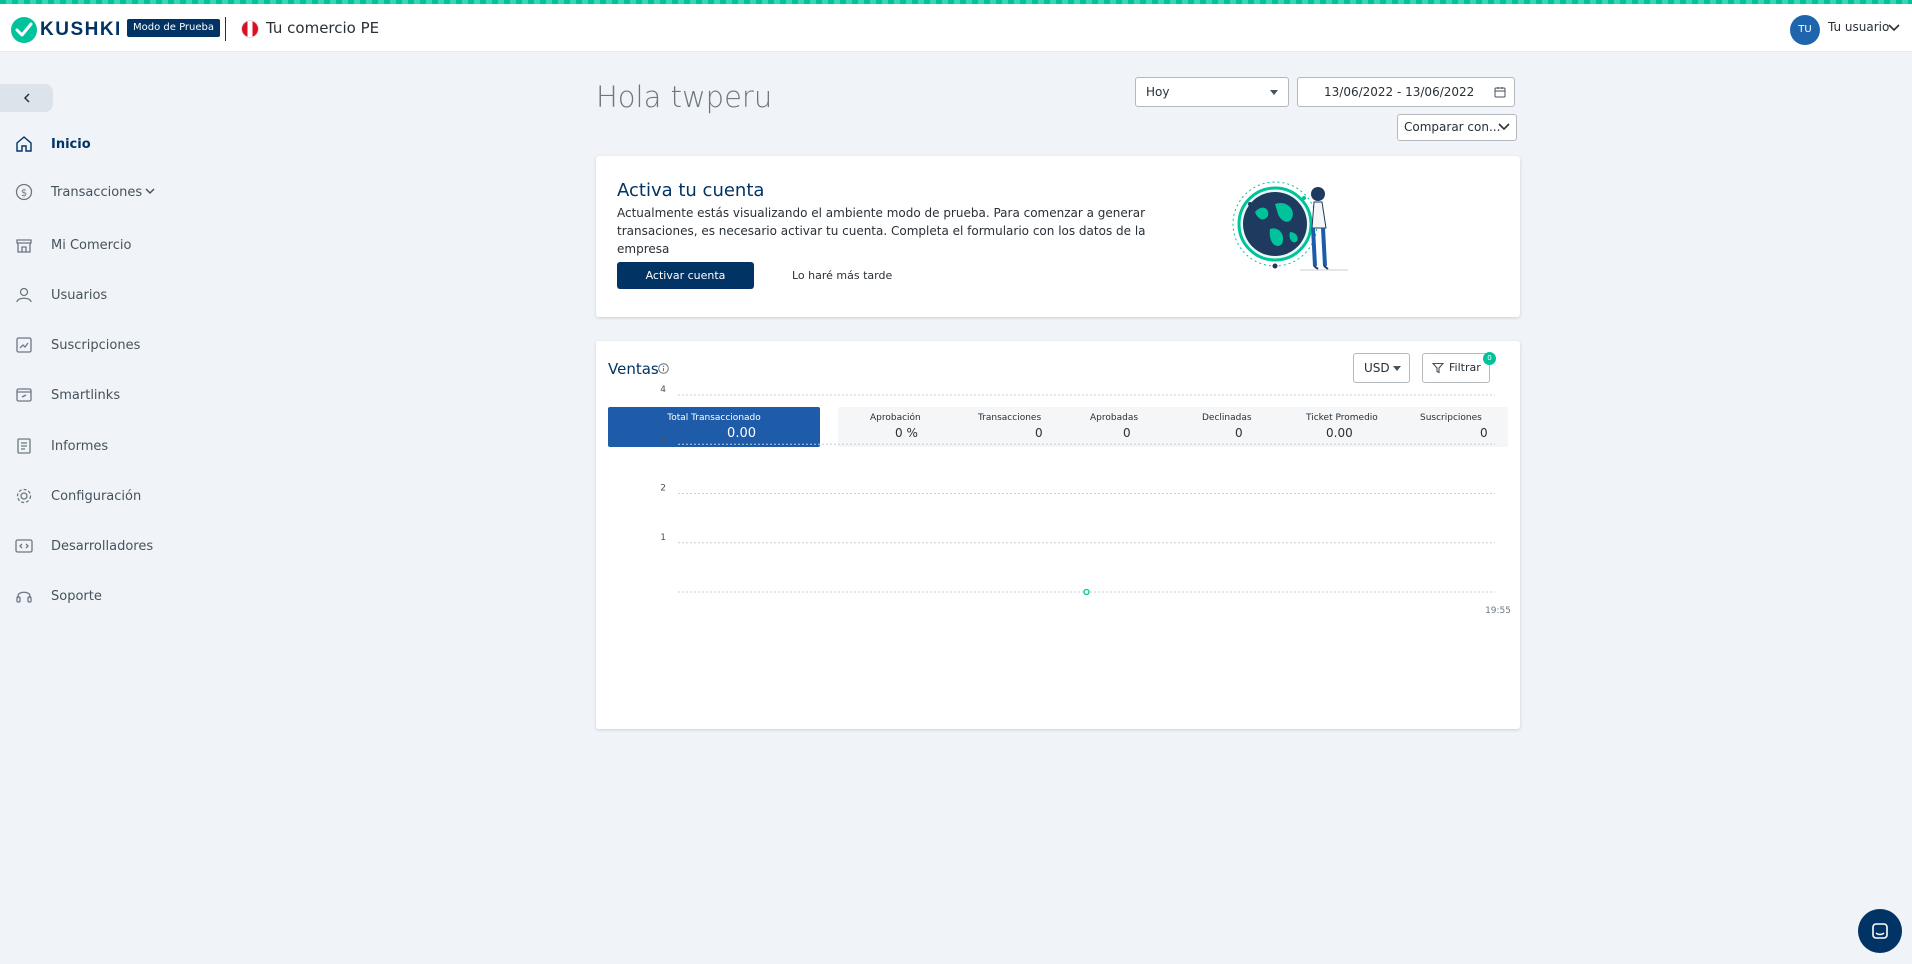 This screenshot has width=1912, height=964. What do you see at coordinates (102, 546) in the screenshot?
I see `sidebar-item-label: Desarrolladores` at bounding box center [102, 546].